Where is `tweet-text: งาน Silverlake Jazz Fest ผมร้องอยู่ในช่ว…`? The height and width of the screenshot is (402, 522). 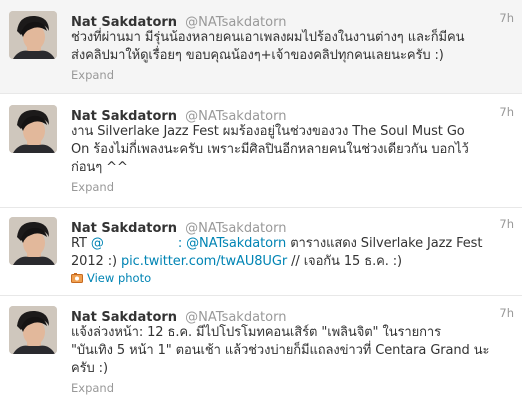
tweet-text: งาน Silverlake Jazz Fest ผมร้องอยู่ในช่ว… is located at coordinates (270, 149).